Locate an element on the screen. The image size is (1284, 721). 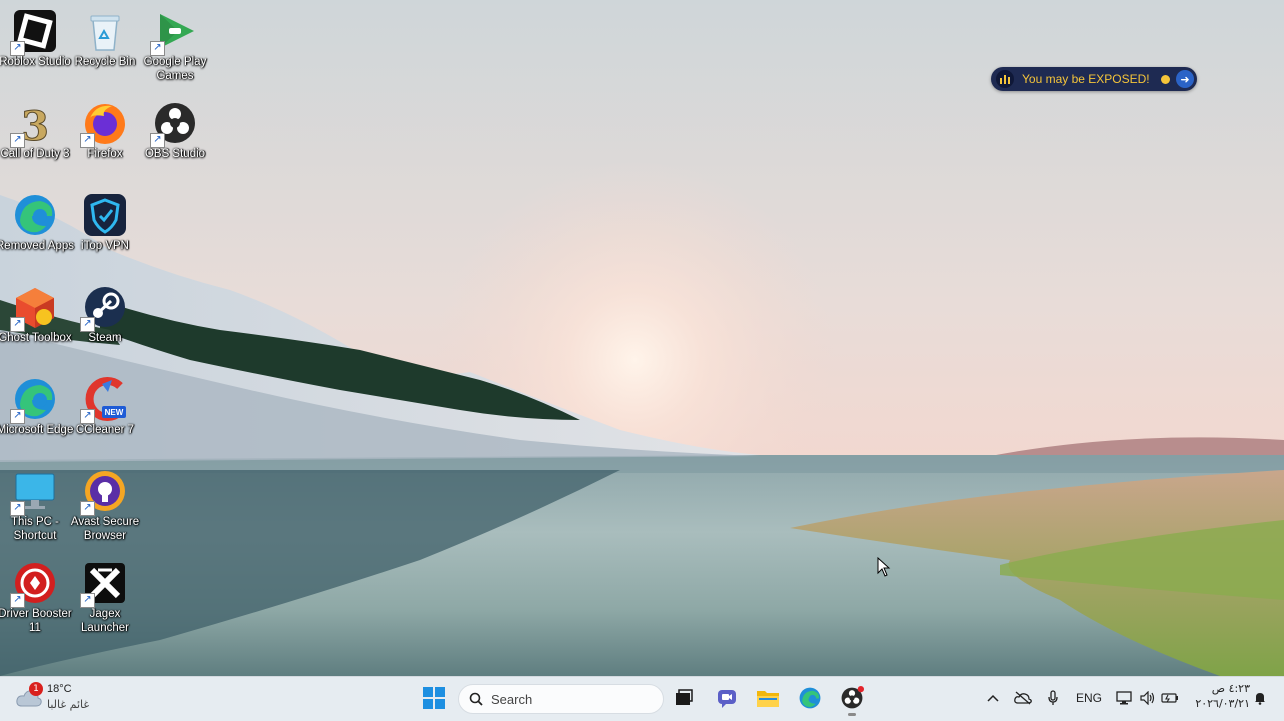
desktop-icon-recycle-bin: Recycle Bin is located at coordinates (105, 47).